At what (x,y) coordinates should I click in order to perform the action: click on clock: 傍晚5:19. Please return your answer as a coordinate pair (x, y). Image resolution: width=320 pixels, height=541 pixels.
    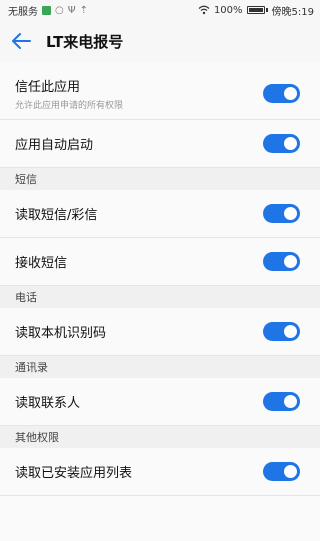
    Looking at the image, I should click on (292, 12).